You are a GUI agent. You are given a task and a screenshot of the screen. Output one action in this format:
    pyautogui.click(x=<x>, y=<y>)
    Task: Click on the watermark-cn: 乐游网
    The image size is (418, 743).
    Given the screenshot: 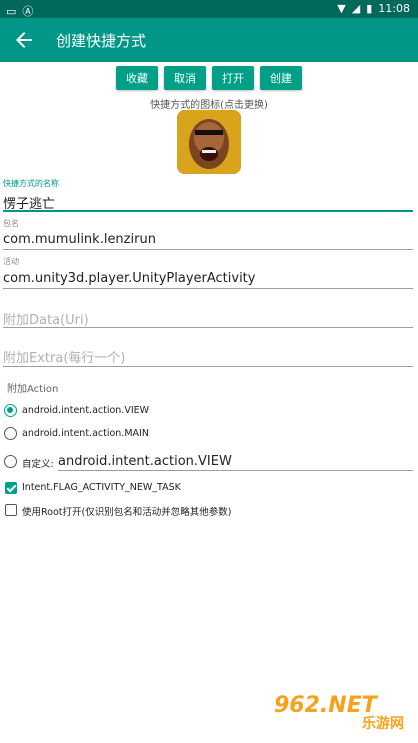 What is the action you would take?
    pyautogui.click(x=383, y=724)
    